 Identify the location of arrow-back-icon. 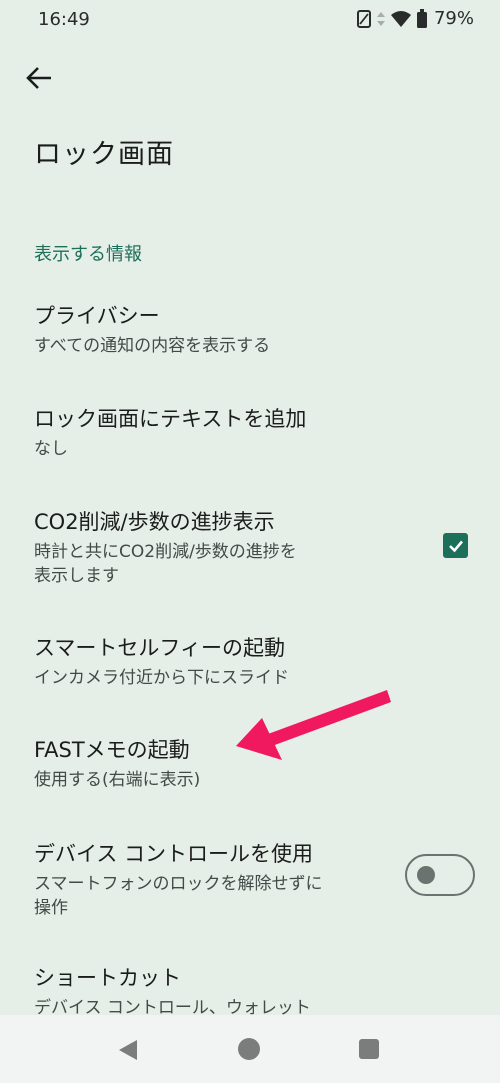
(38, 78).